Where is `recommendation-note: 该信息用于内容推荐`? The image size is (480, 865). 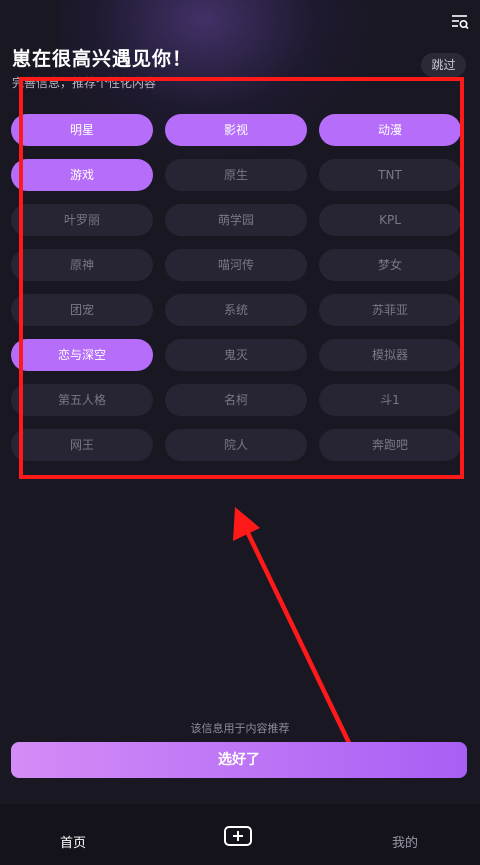
recommendation-note: 该信息用于内容推荐 is located at coordinates (240, 728).